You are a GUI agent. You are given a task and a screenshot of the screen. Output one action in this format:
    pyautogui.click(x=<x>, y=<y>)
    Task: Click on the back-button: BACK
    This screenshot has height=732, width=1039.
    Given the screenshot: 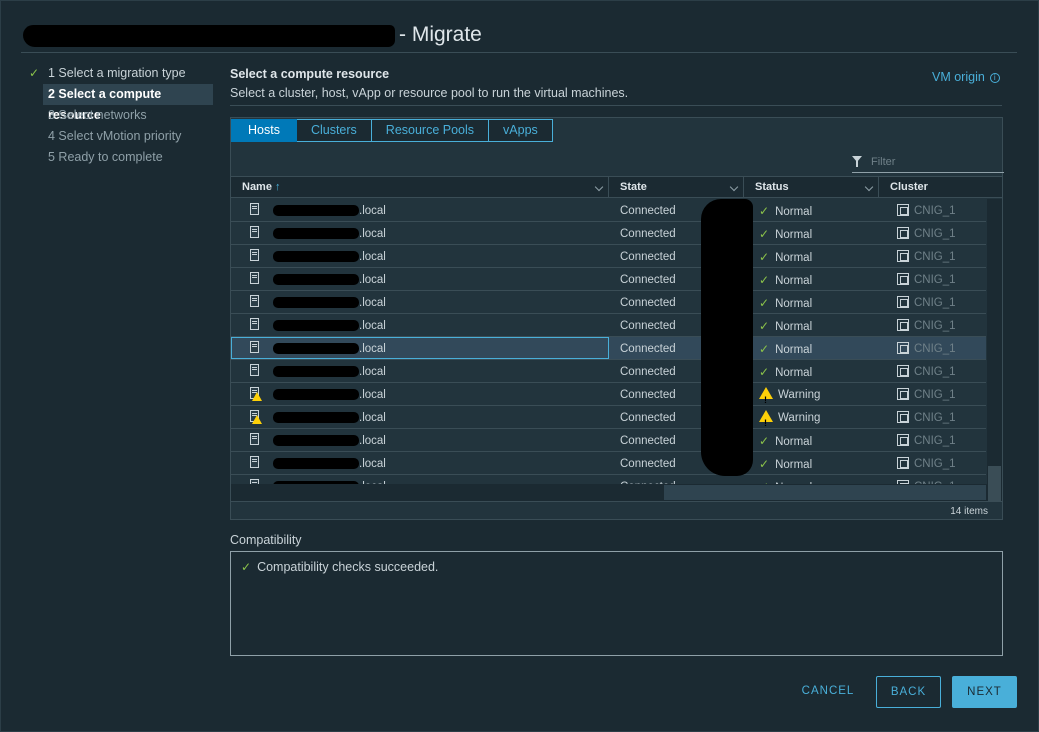 What is the action you would take?
    pyautogui.click(x=908, y=692)
    